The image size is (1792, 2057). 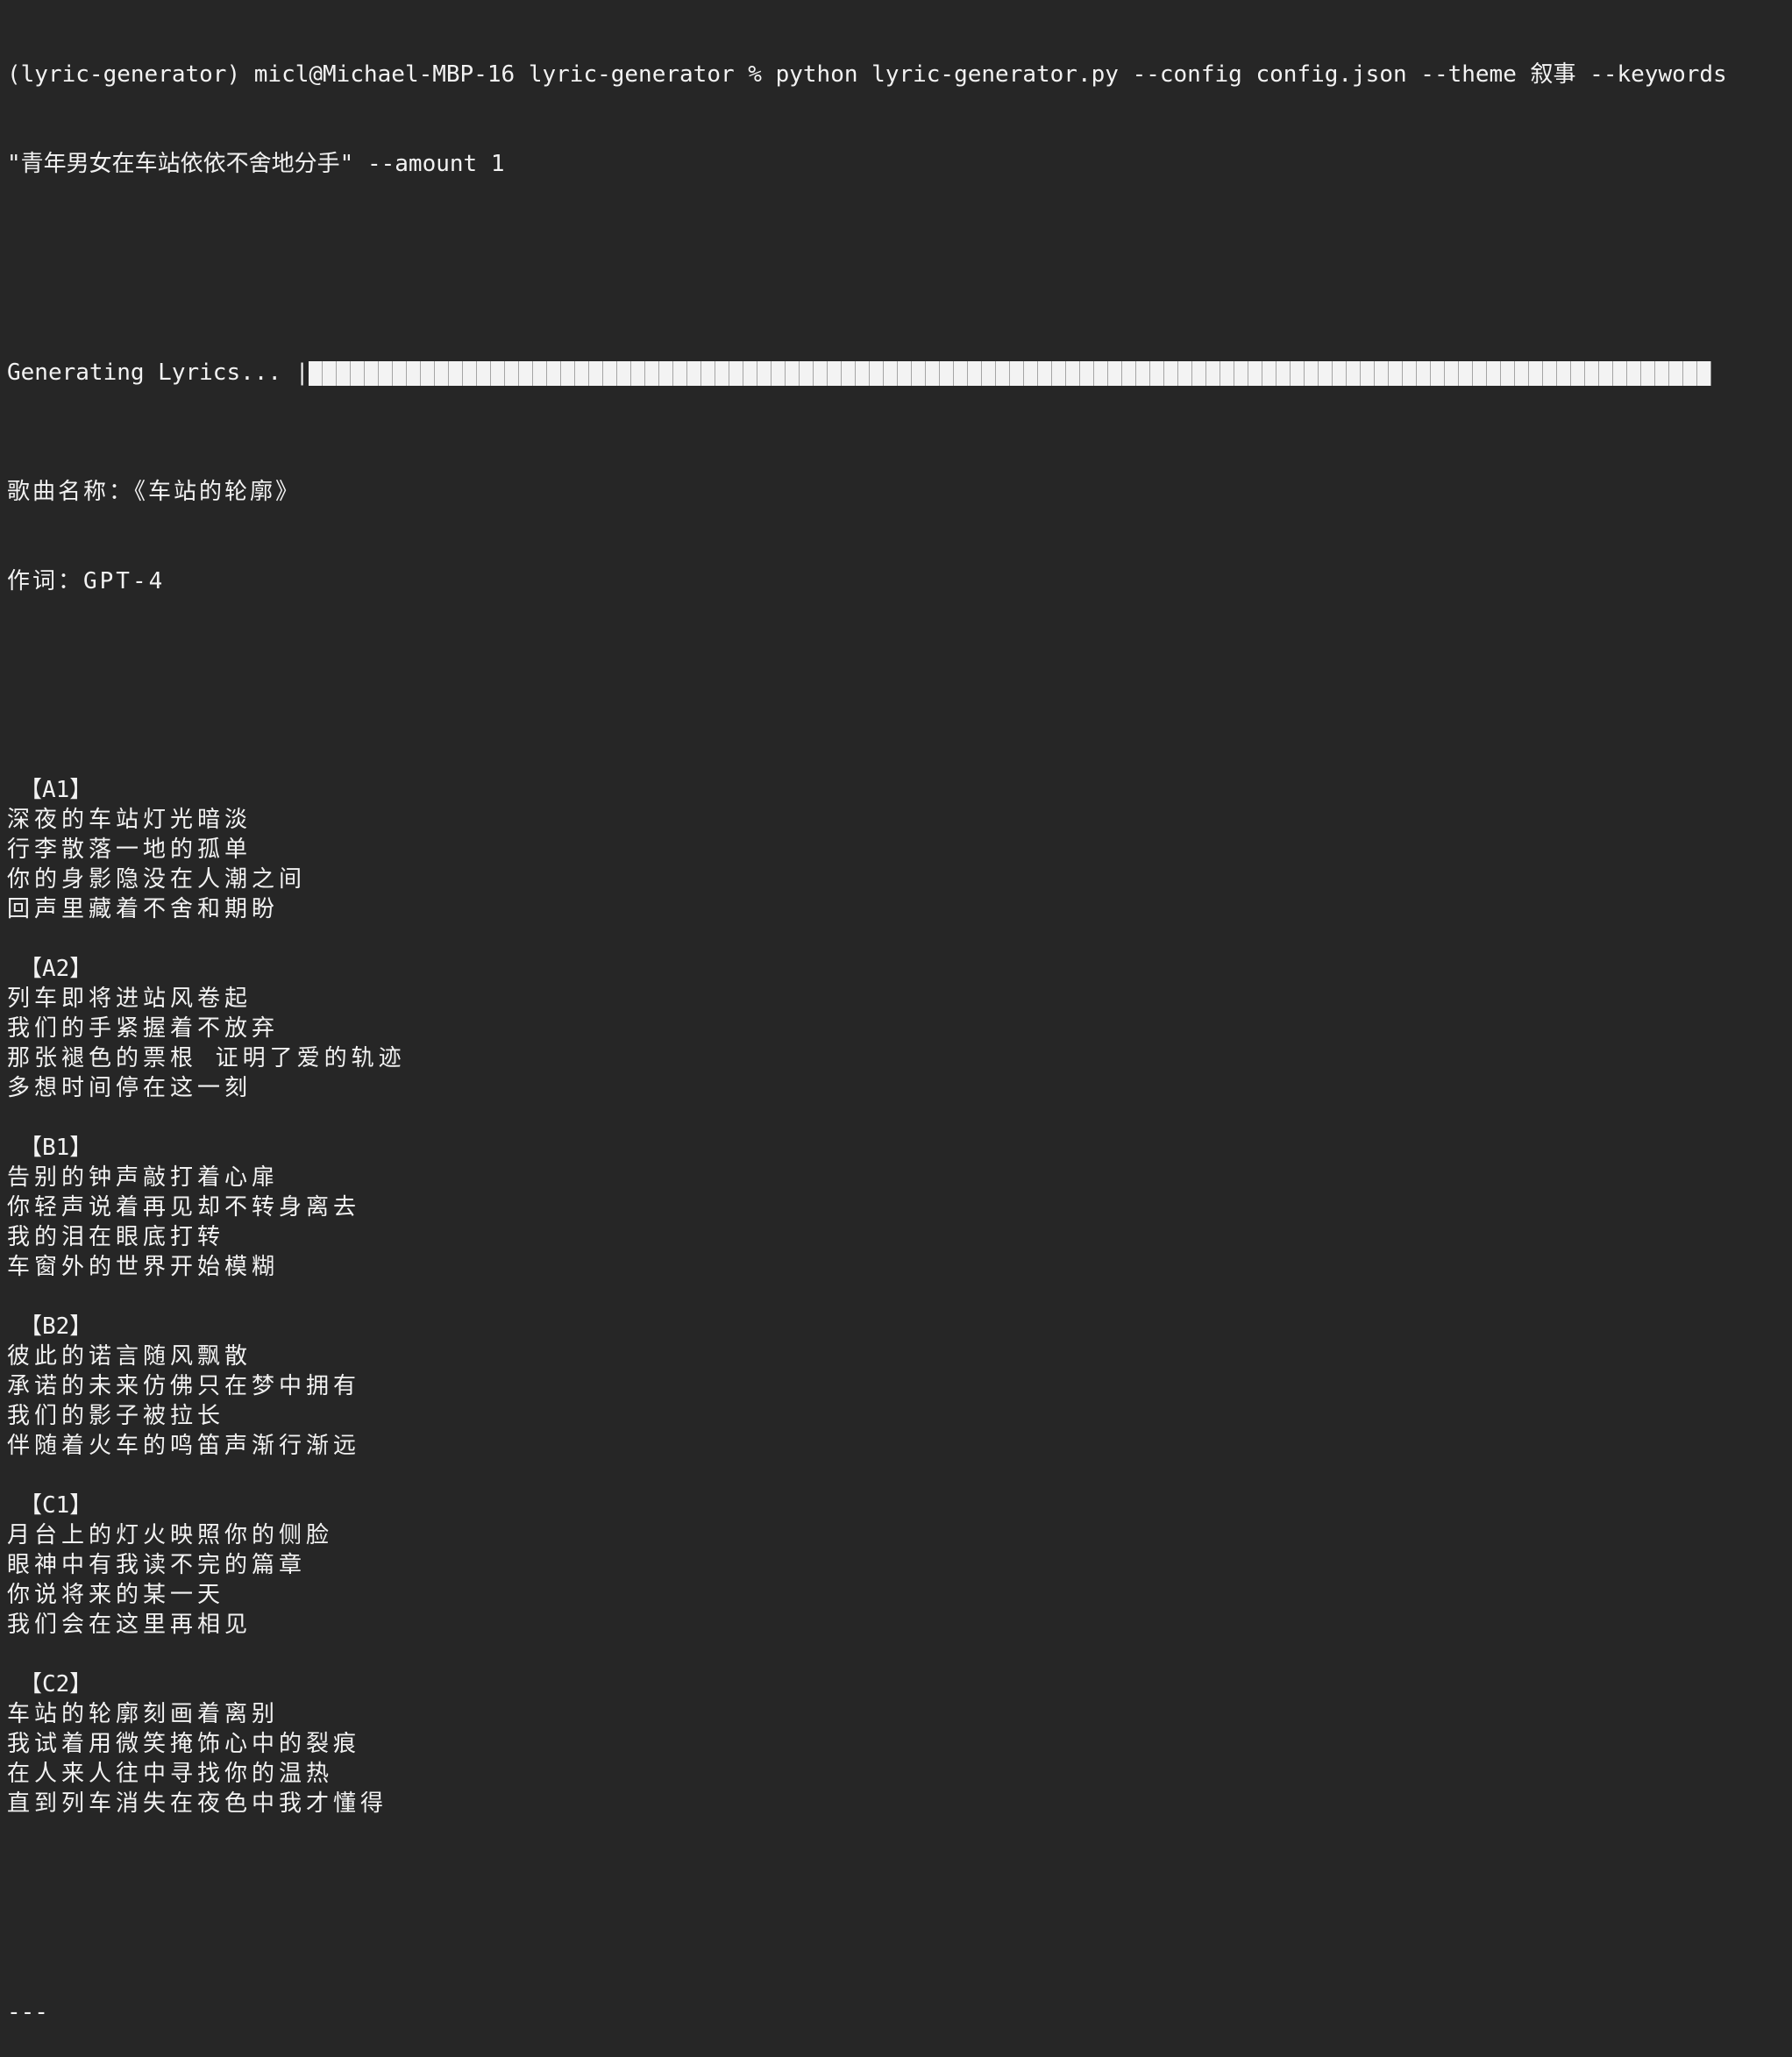 I want to click on section-label: 【A2】, so click(x=56, y=969).